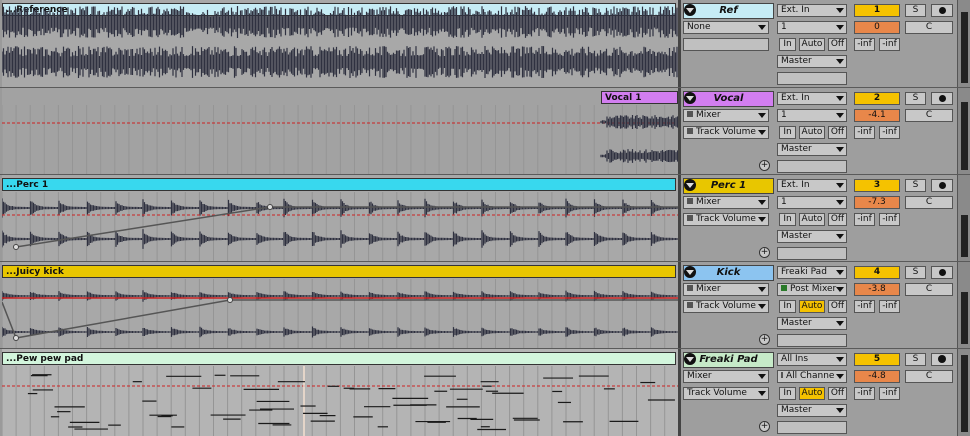 This screenshot has width=970, height=436. Describe the element at coordinates (728, 99) in the screenshot. I see `track-title: Vocal` at that location.